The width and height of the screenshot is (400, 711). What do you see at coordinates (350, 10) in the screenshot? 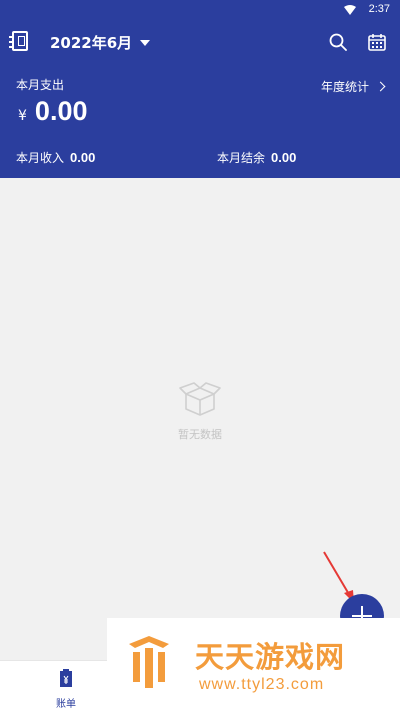
I see `wifi-icon` at bounding box center [350, 10].